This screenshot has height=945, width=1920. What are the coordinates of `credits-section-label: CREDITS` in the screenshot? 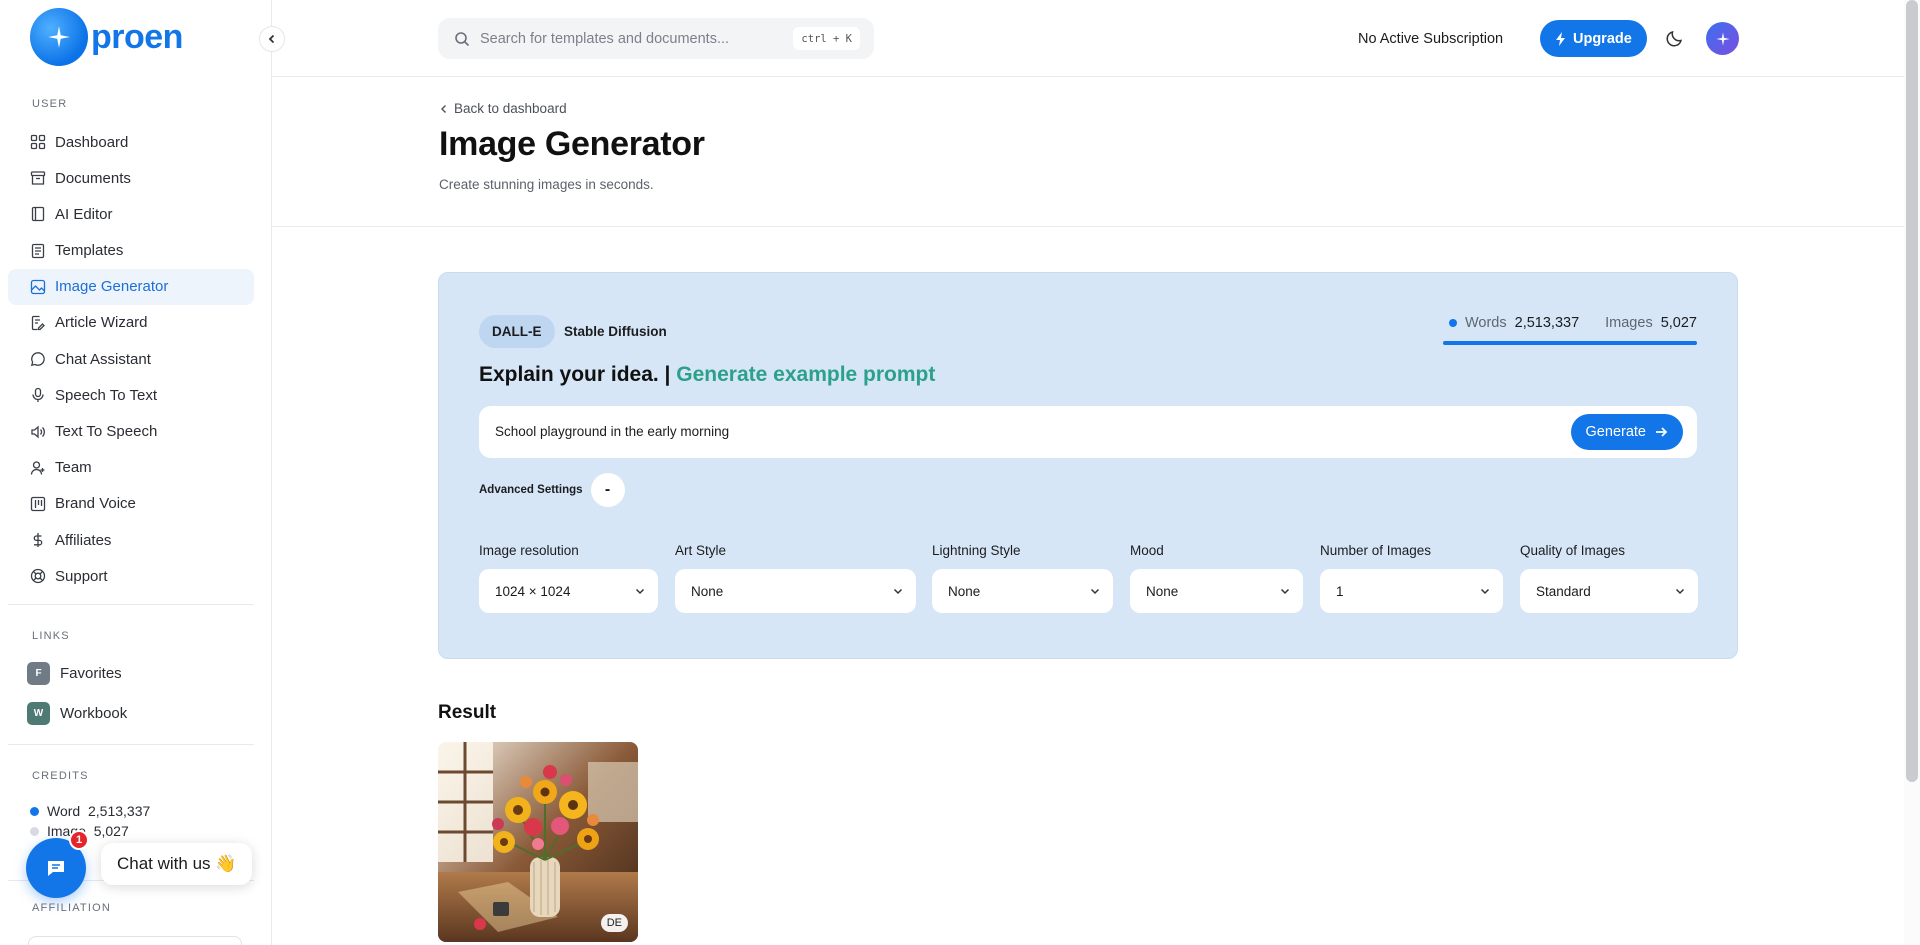 It's located at (60, 776).